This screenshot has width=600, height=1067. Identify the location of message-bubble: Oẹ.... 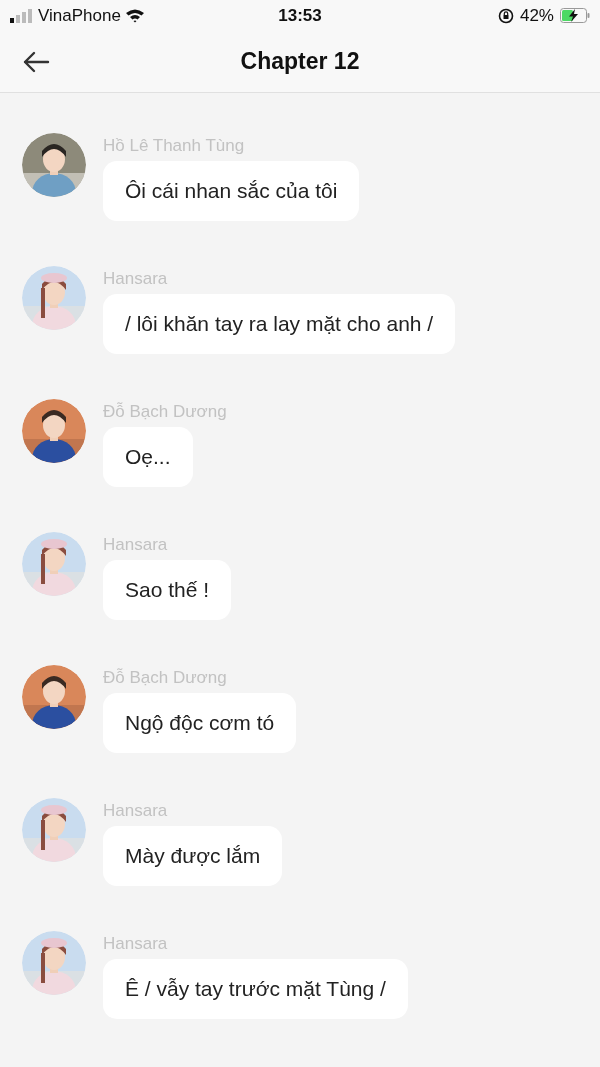
(148, 457).